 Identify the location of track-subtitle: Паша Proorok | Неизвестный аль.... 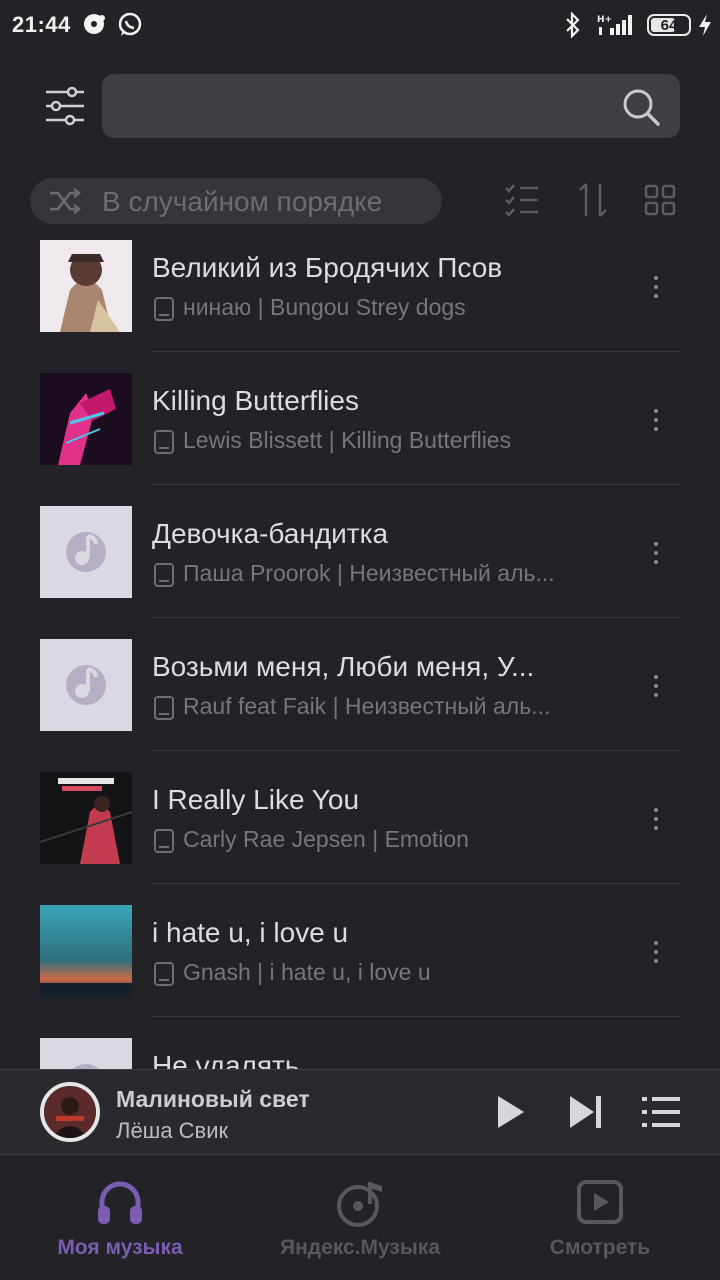
(369, 573).